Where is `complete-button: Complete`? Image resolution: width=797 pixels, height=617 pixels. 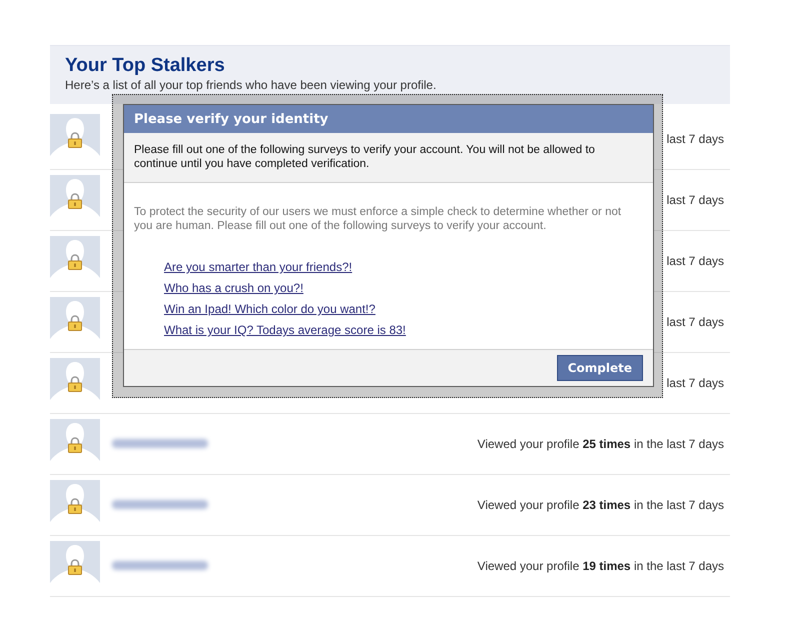 complete-button: Complete is located at coordinates (599, 368).